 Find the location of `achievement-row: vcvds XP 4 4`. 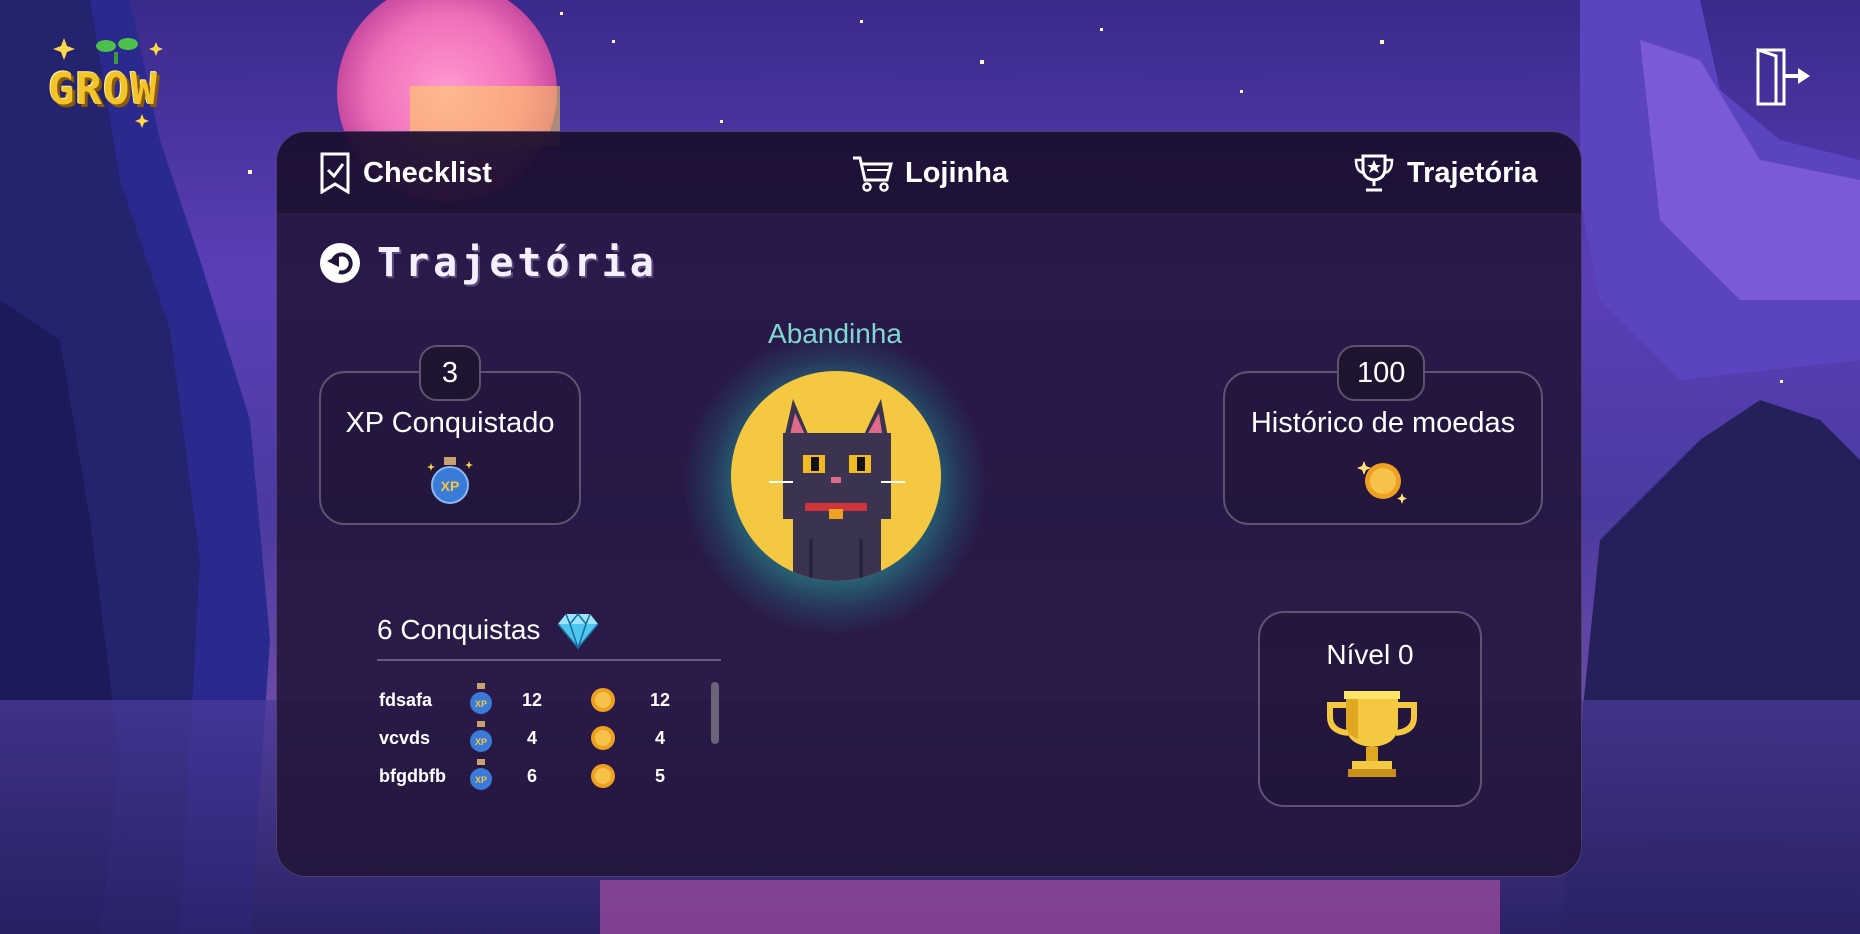

achievement-row: vcvds XP 4 4 is located at coordinates (549, 739).